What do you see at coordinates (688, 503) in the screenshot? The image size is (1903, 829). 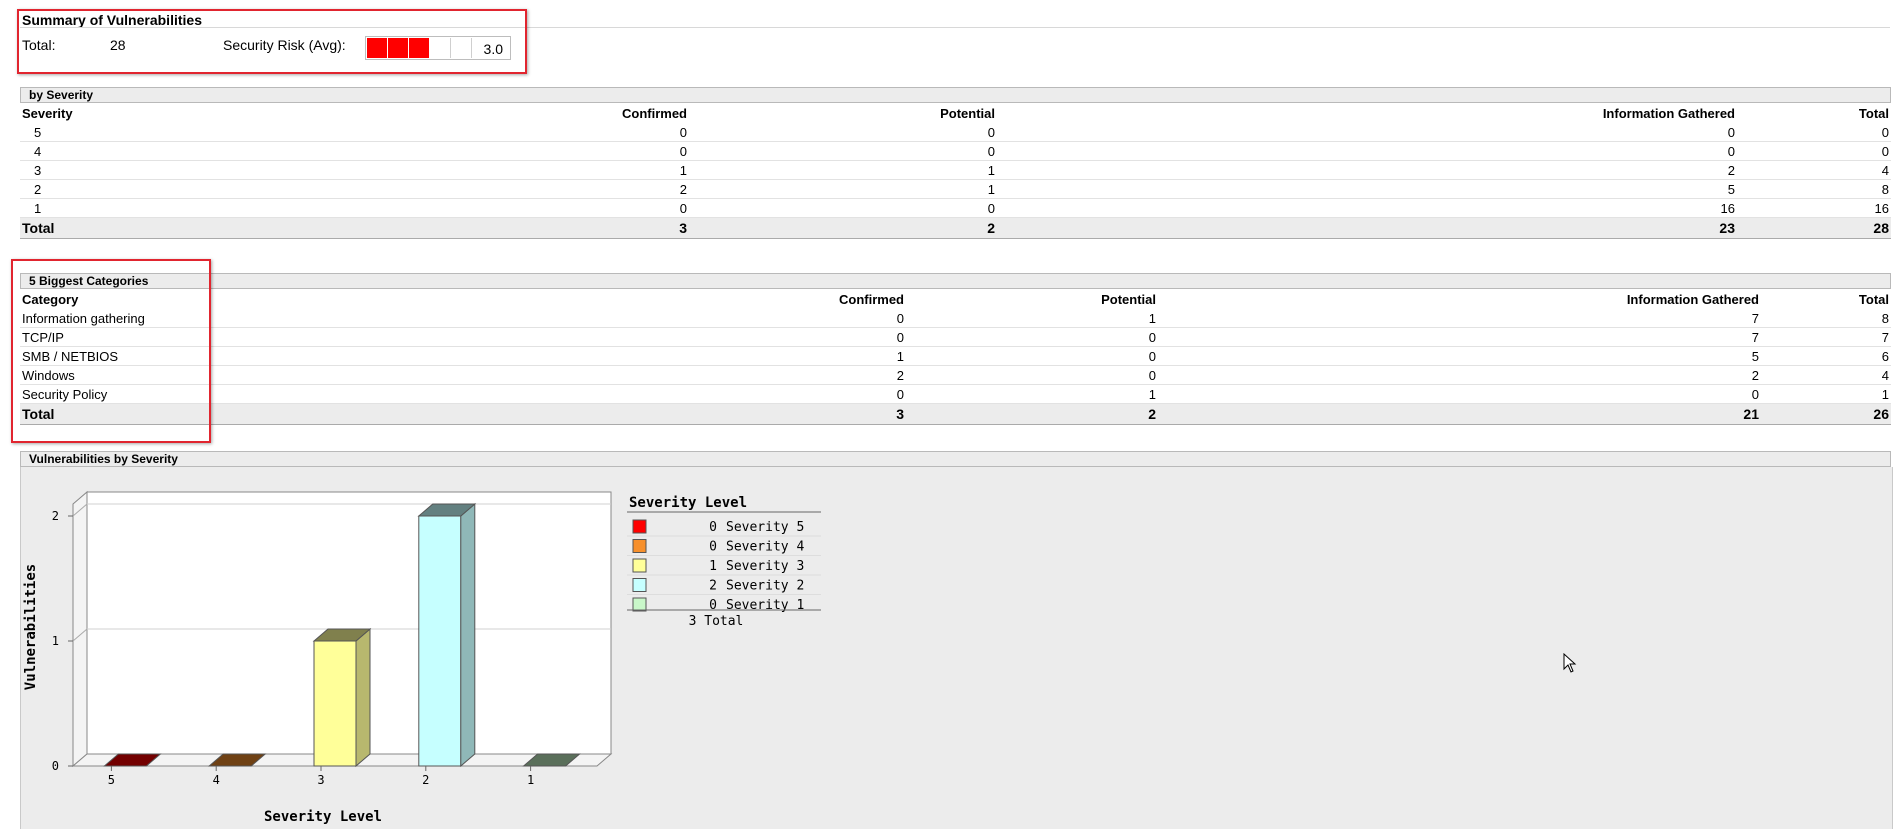 I see `legend-title: Severity Level` at bounding box center [688, 503].